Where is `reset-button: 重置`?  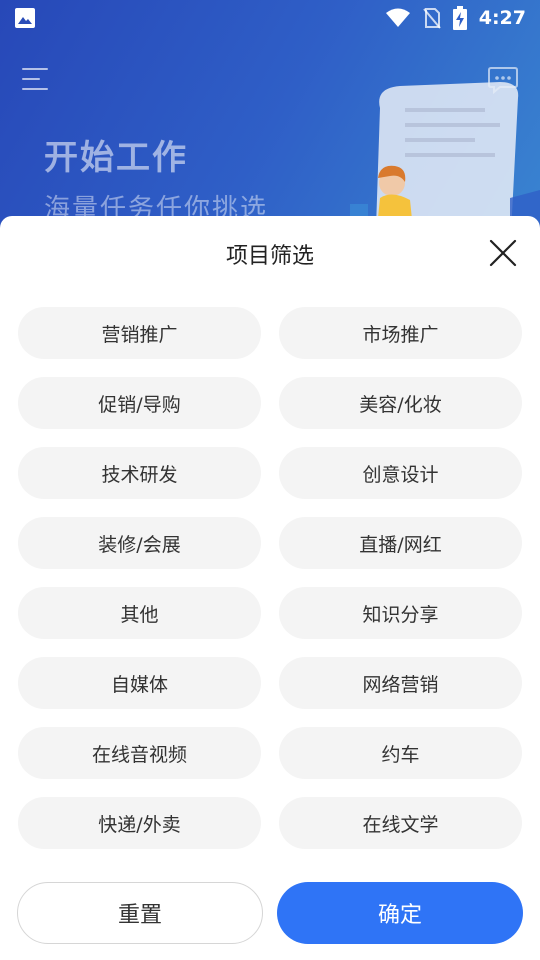 reset-button: 重置 is located at coordinates (140, 913).